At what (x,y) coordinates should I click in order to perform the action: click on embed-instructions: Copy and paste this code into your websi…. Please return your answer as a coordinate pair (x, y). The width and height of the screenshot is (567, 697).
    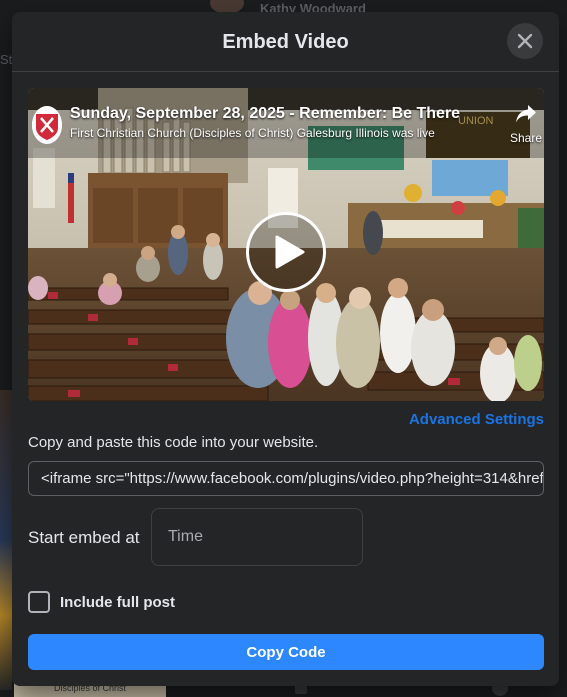
    Looking at the image, I should click on (173, 442).